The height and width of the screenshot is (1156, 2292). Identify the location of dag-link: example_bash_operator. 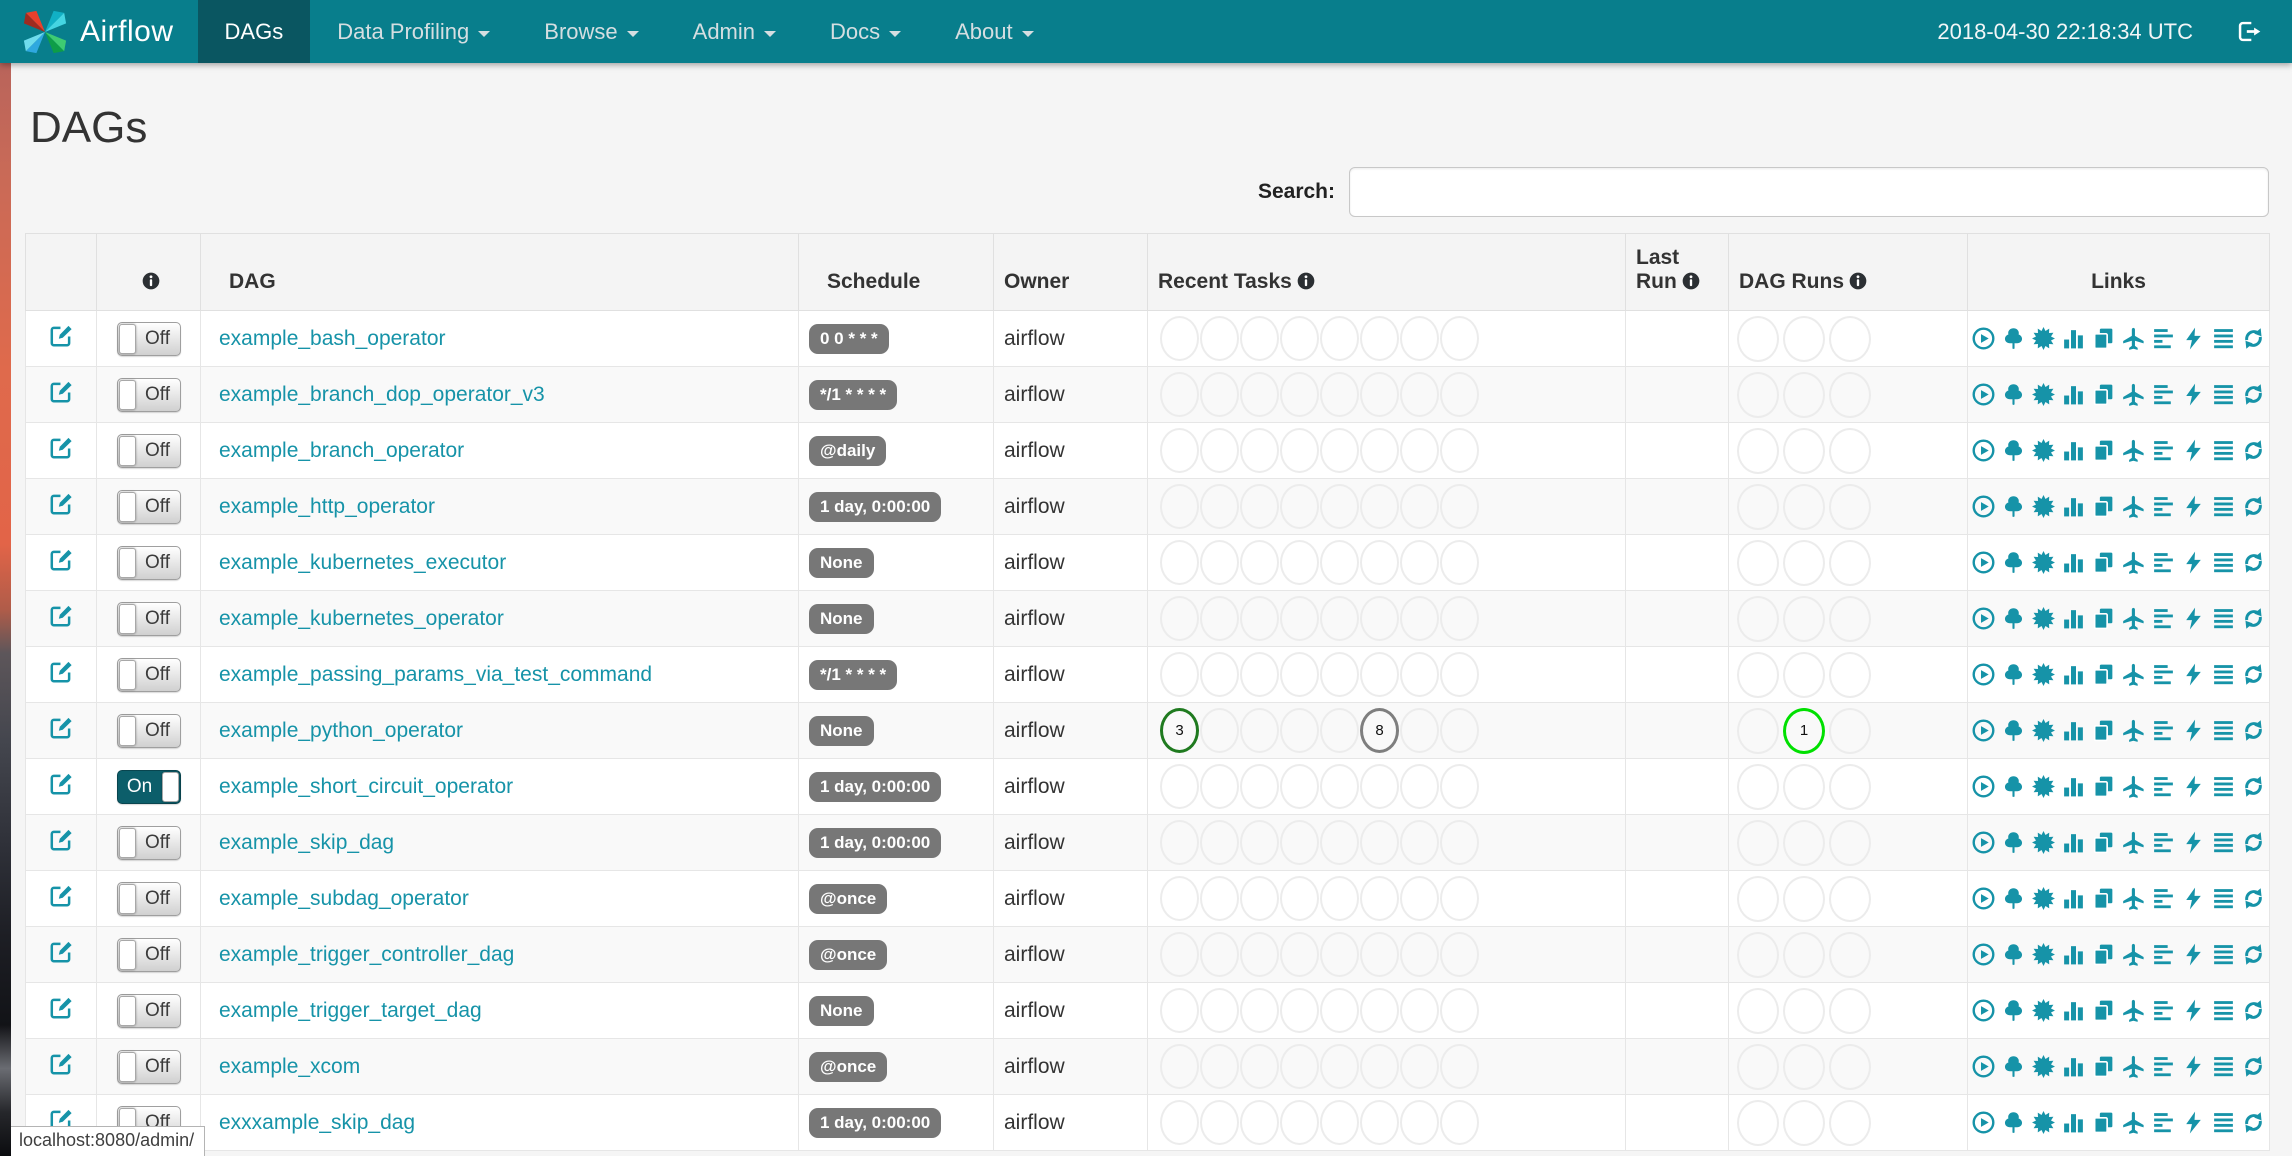
(332, 338).